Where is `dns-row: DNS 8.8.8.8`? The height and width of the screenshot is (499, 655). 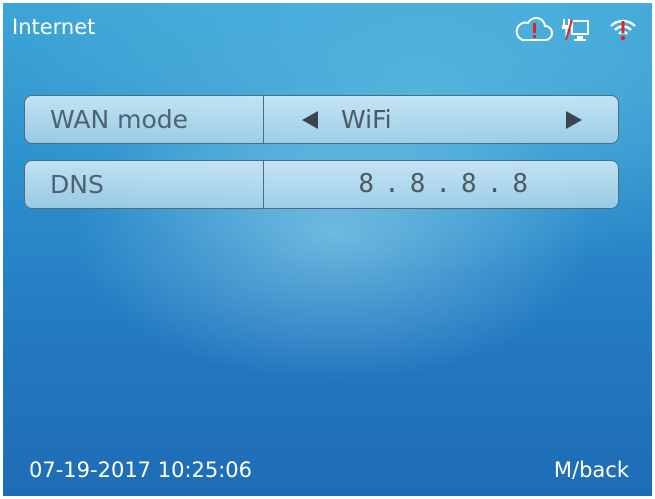 dns-row: DNS 8.8.8.8 is located at coordinates (321, 184).